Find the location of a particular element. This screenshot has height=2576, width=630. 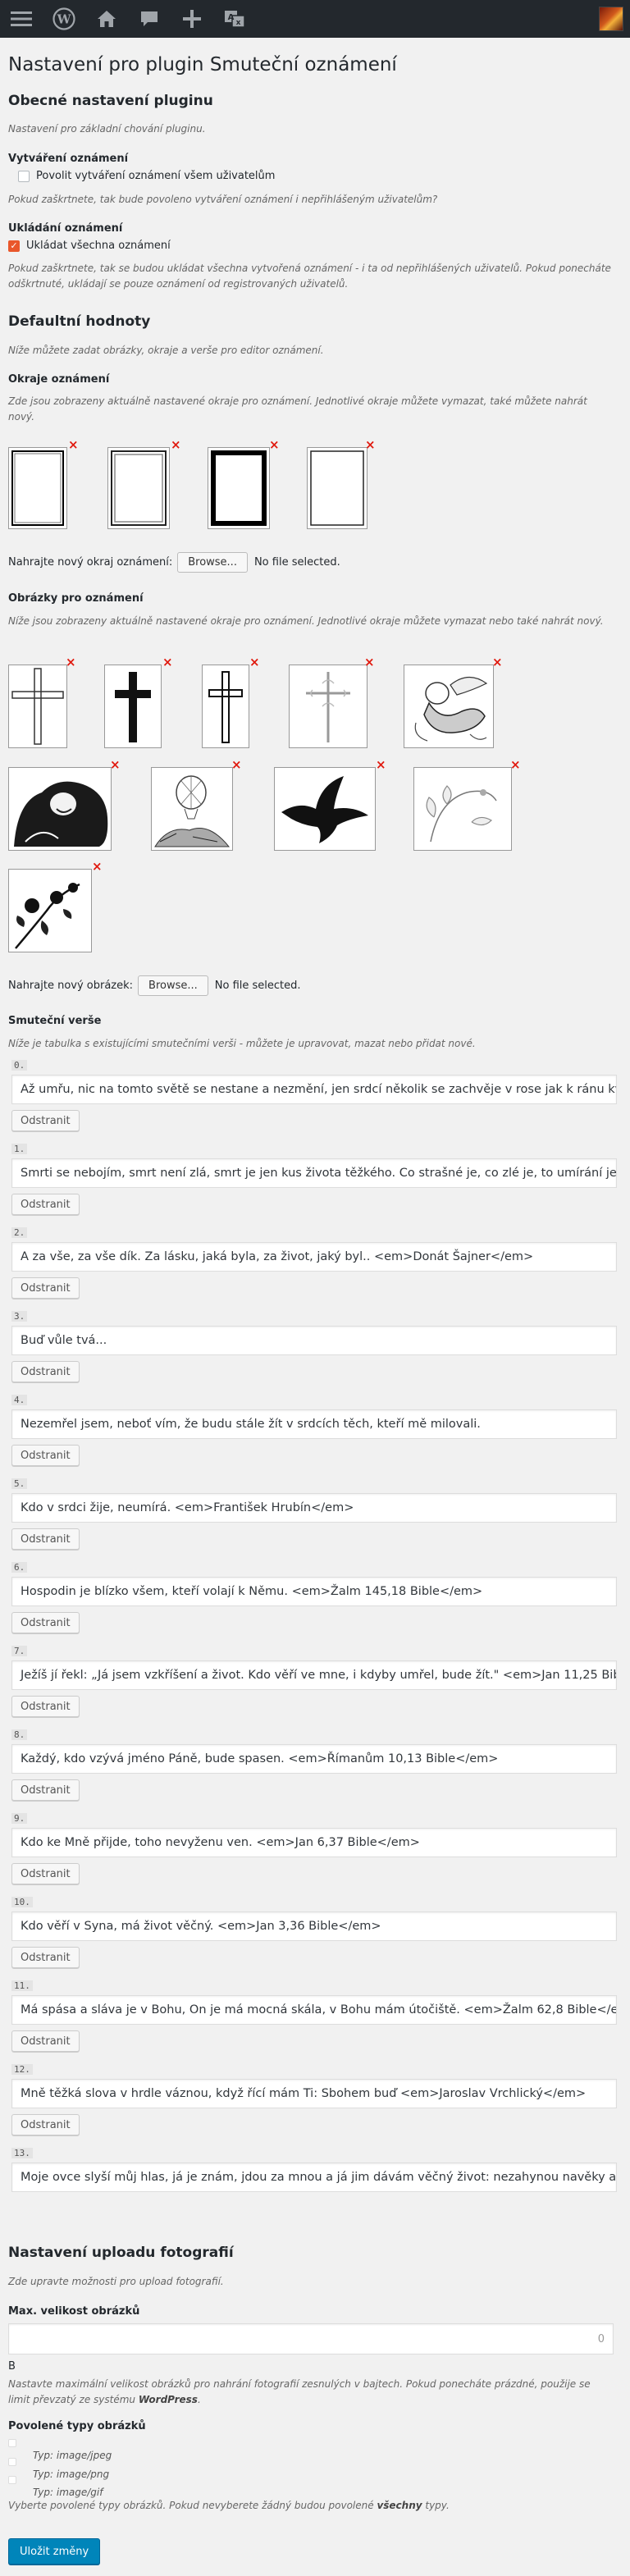

delete-image-5-icon: × is located at coordinates (497, 663).